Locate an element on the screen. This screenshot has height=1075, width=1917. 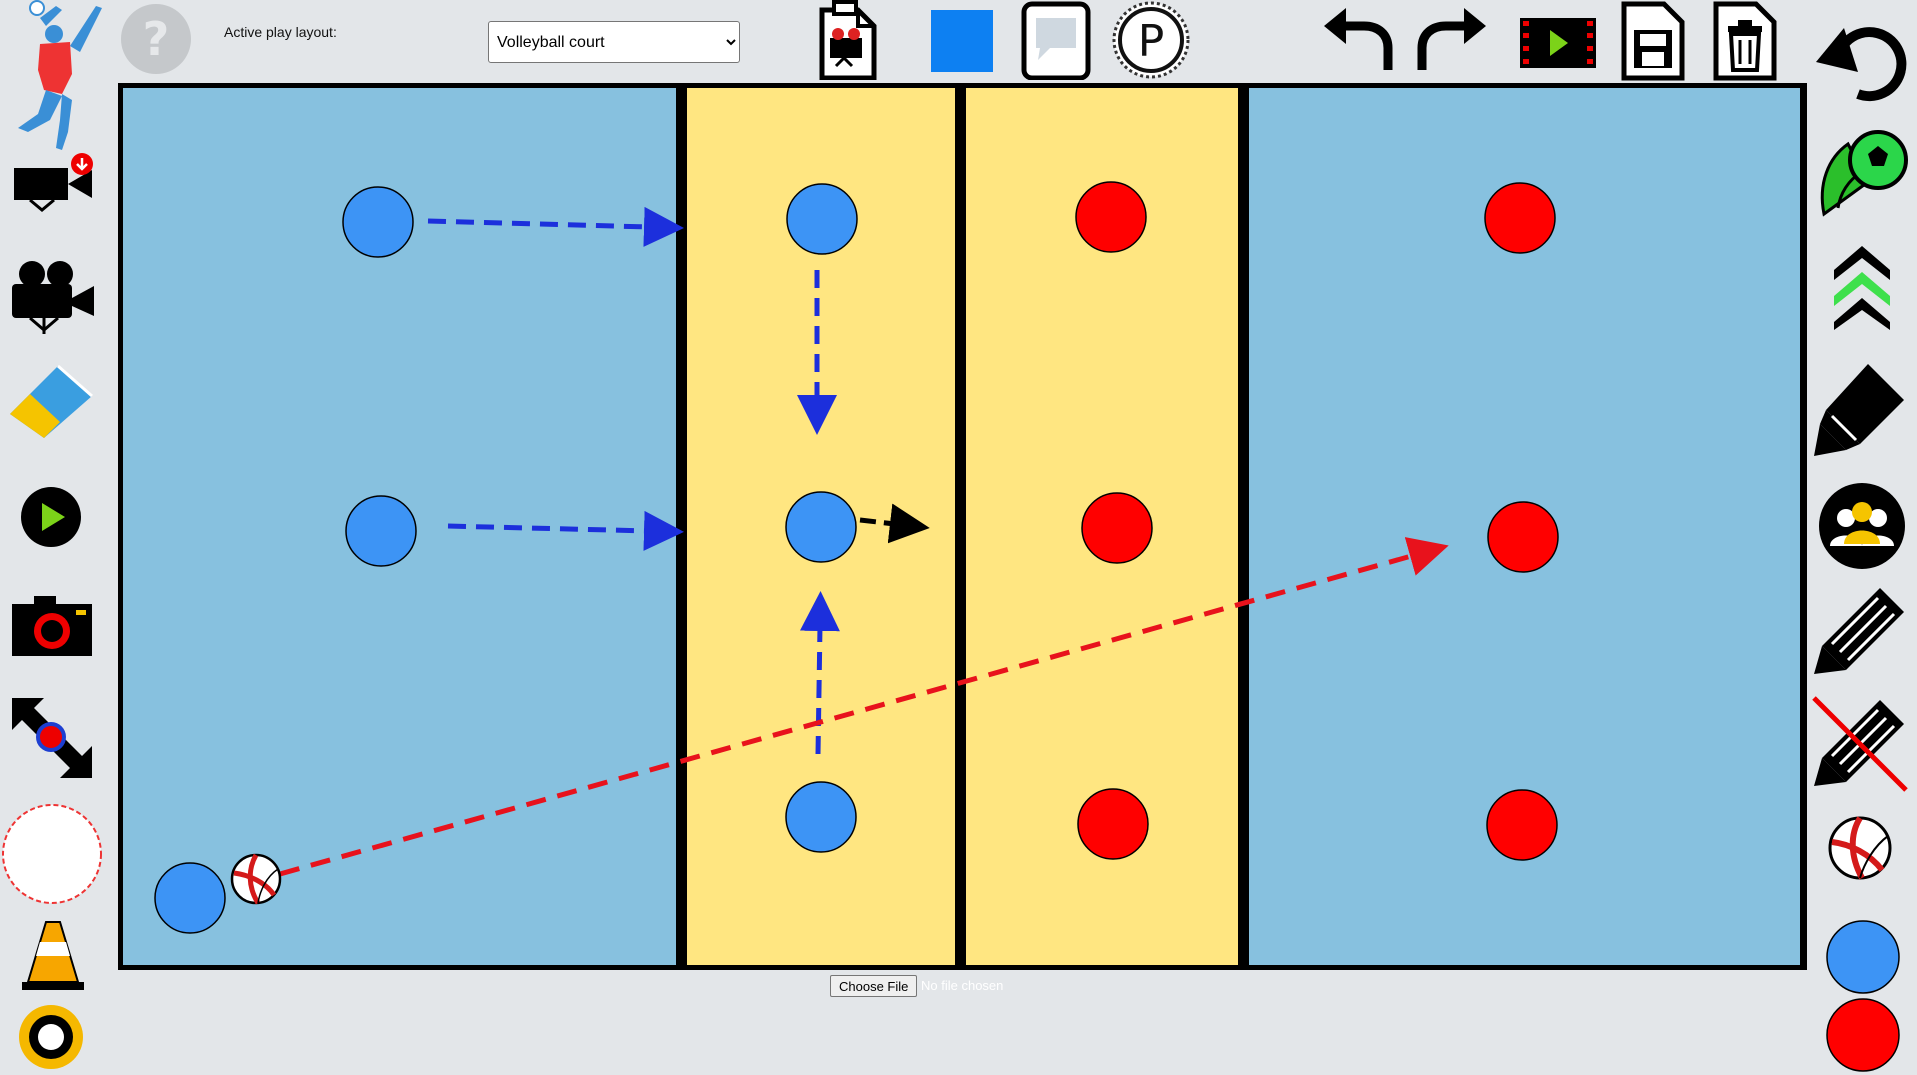
chevrons-up-button is located at coordinates (1862, 285).